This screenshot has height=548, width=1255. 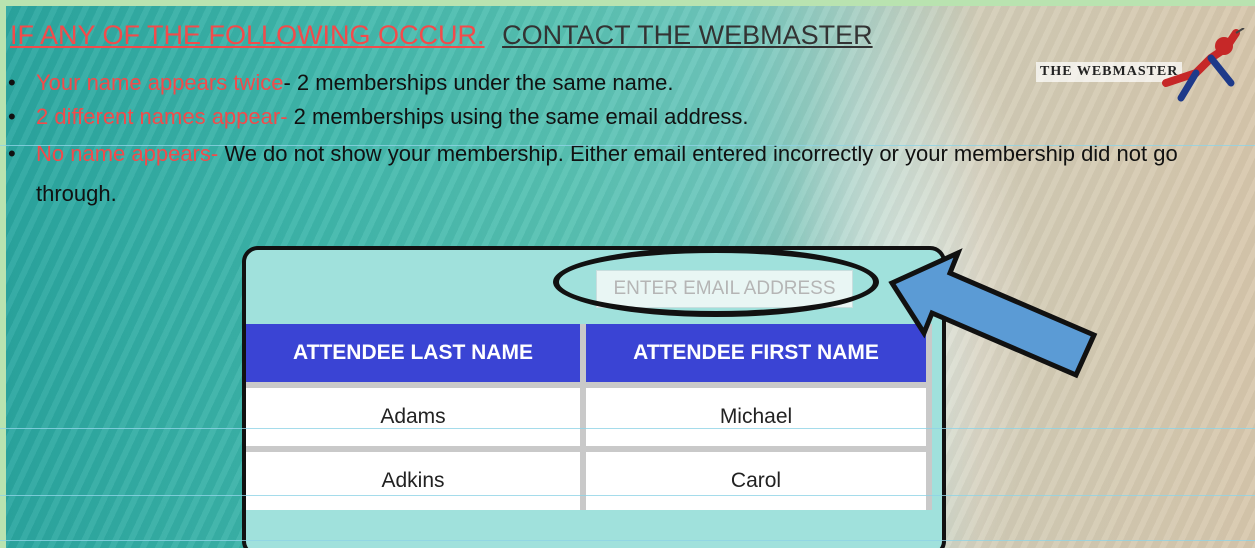 I want to click on cell-last-name: Adams, so click(x=416, y=417).